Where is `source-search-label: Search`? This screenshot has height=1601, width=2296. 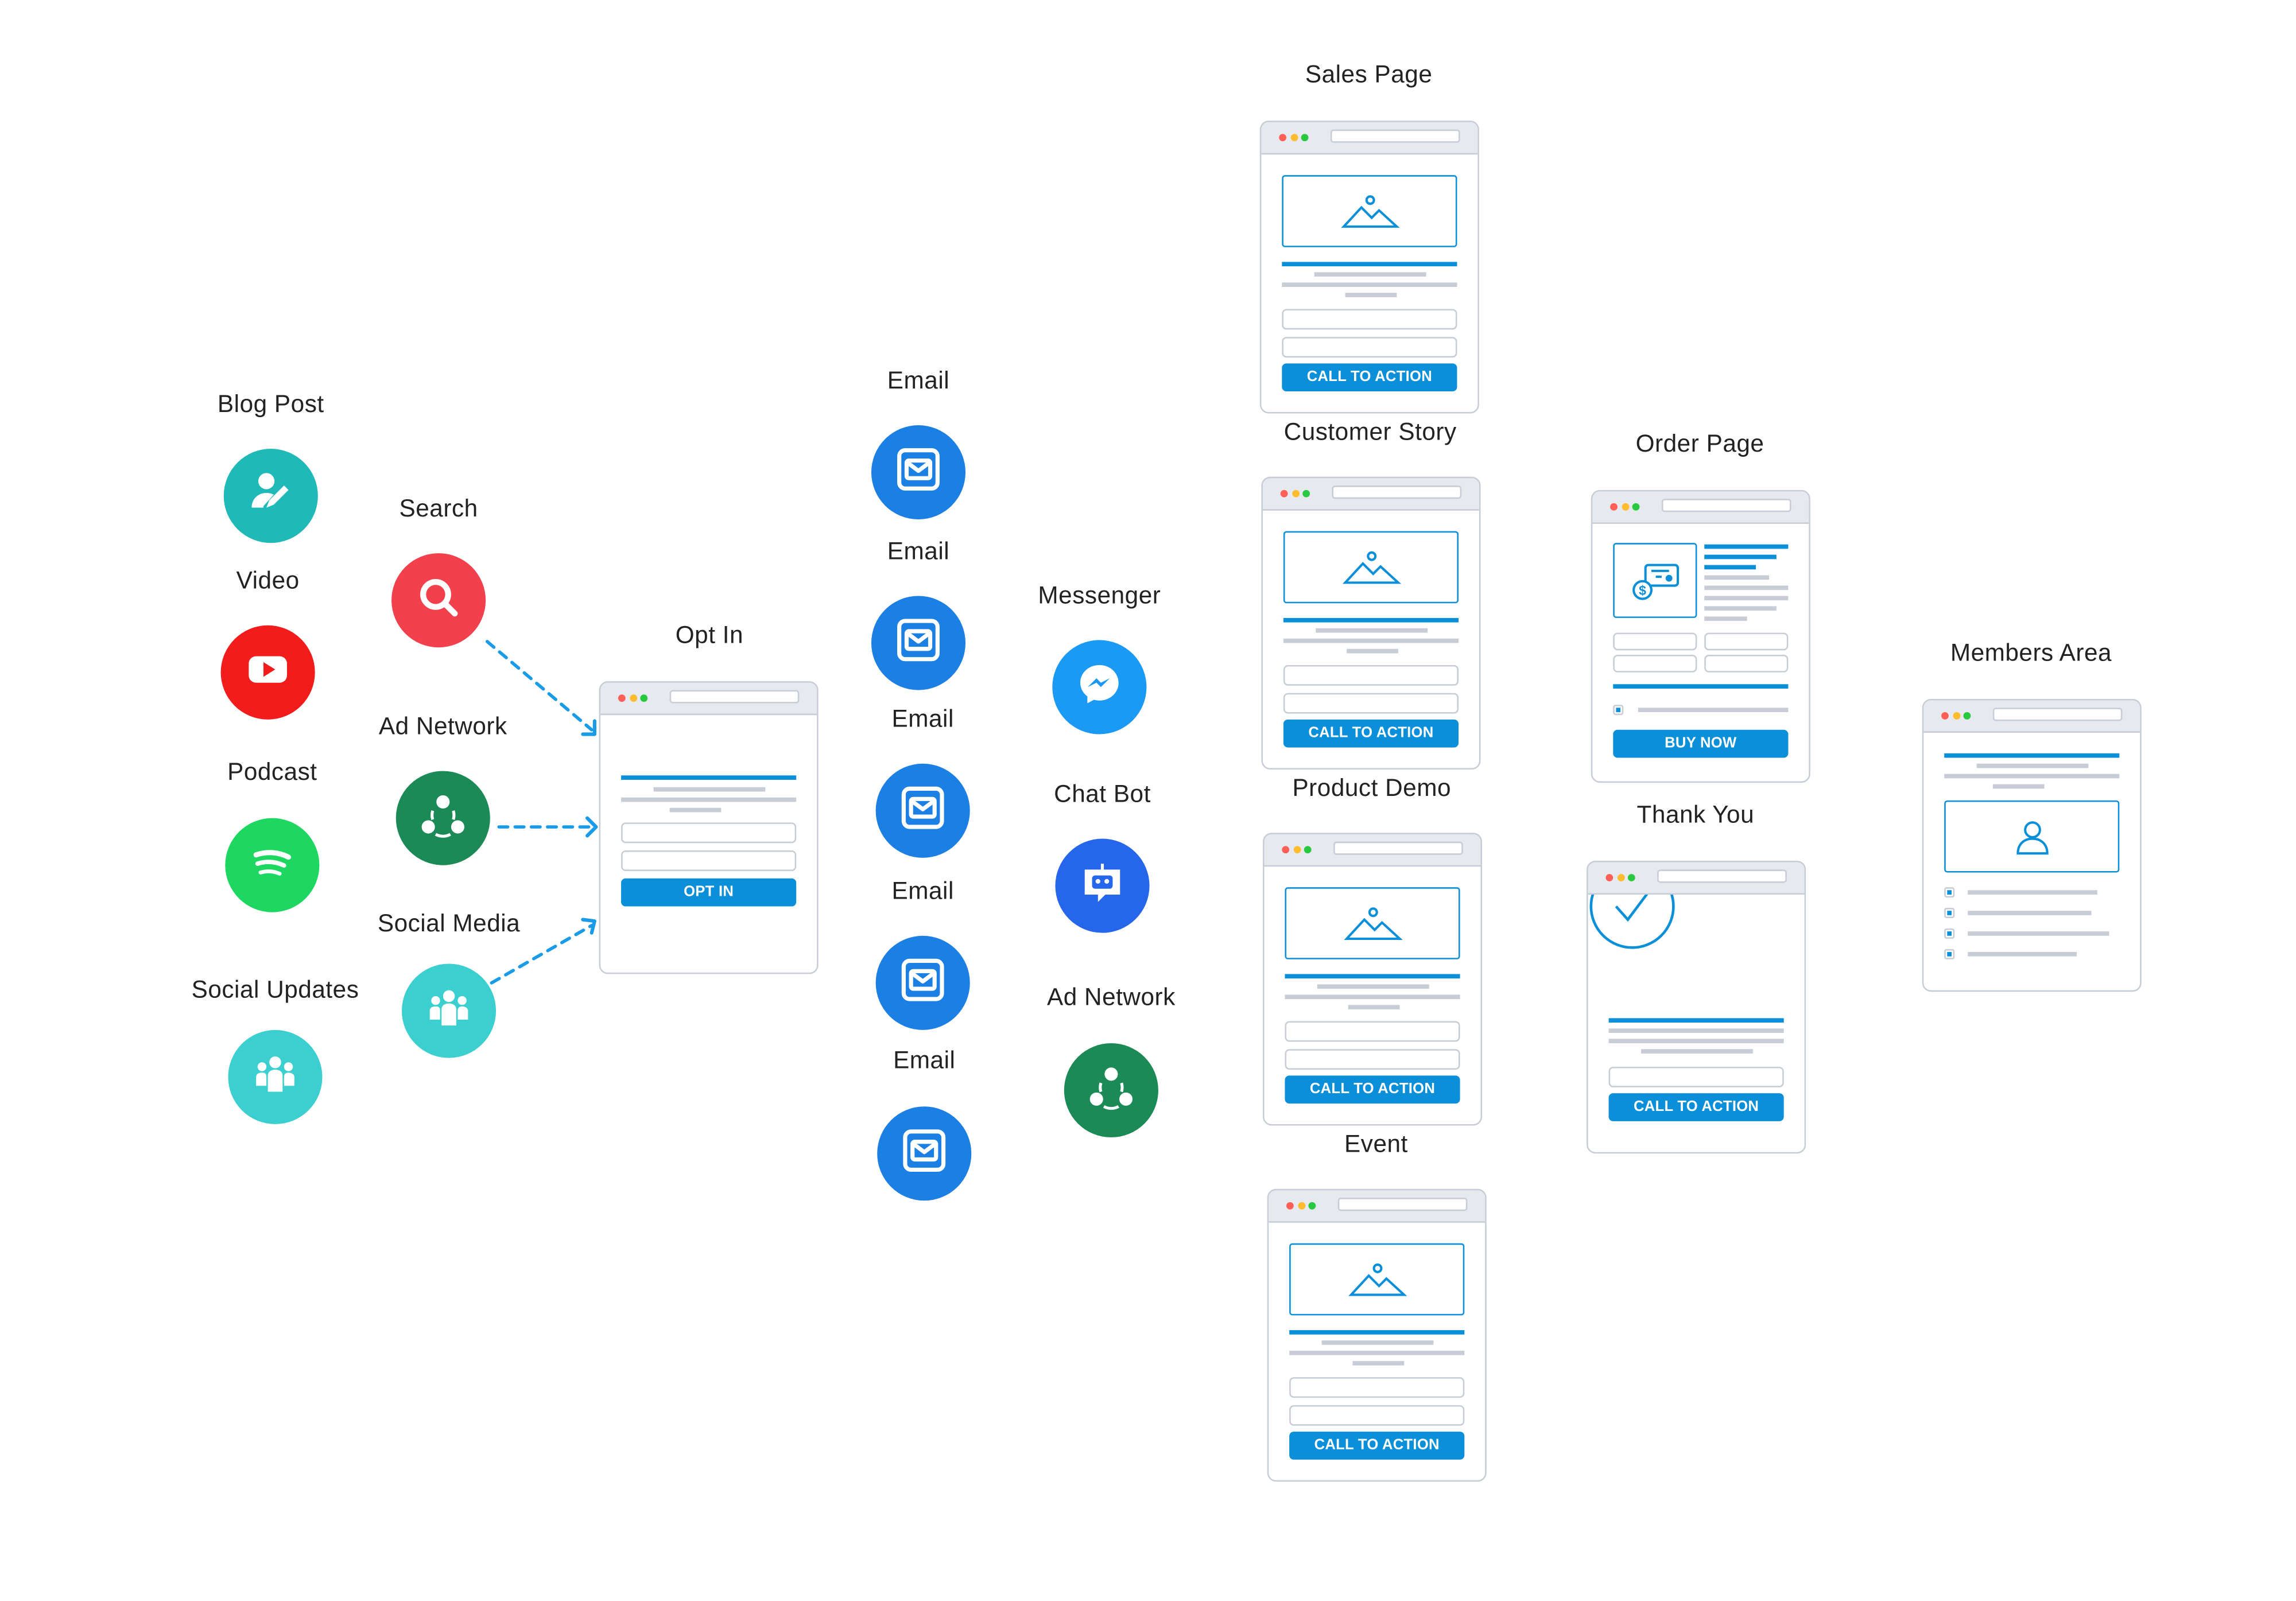
source-search-label: Search is located at coordinates (438, 510).